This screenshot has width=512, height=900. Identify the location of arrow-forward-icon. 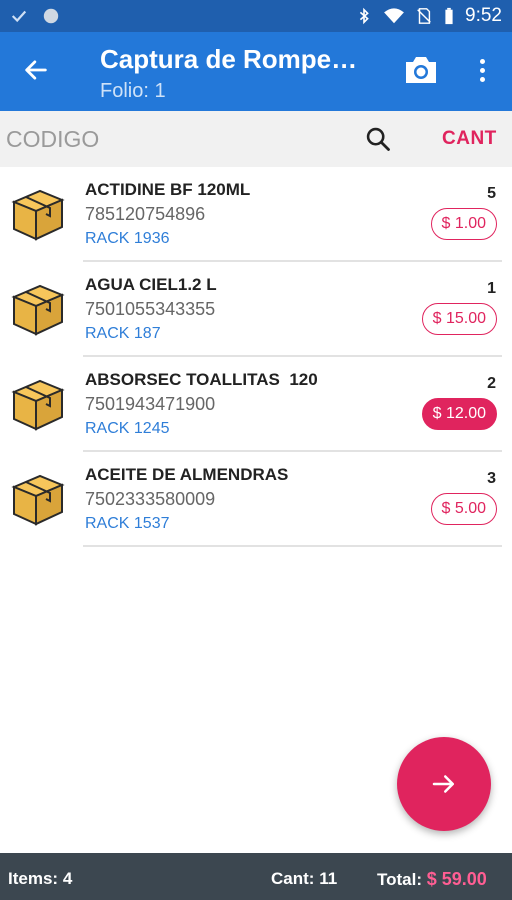
(443, 784).